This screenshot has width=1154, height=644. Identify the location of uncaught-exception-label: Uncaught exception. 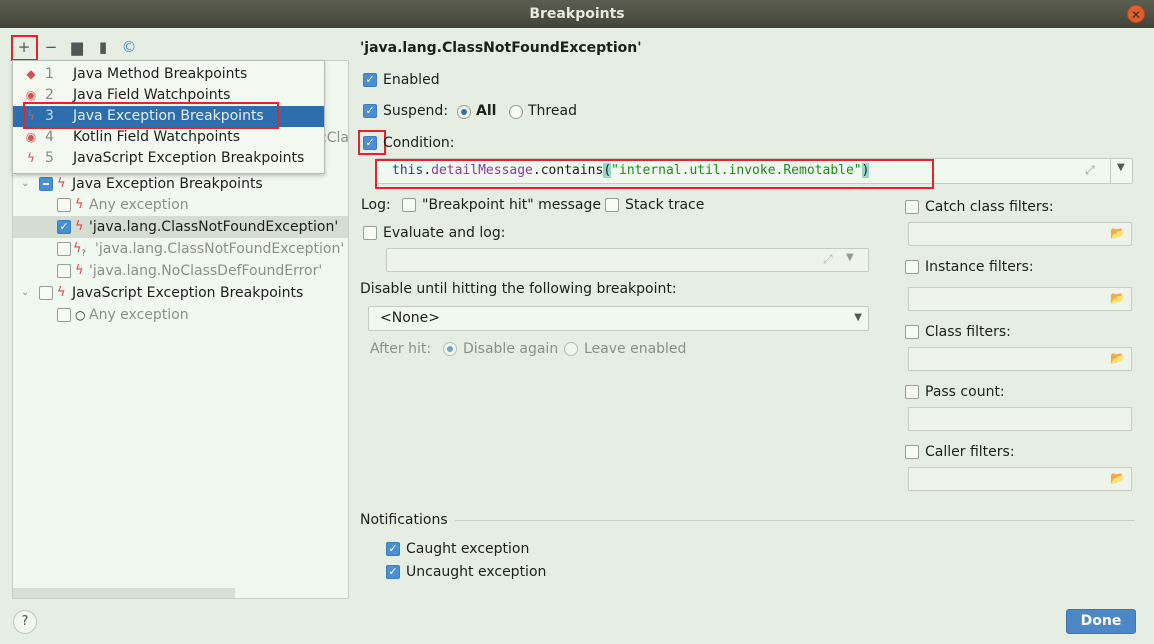
(476, 572).